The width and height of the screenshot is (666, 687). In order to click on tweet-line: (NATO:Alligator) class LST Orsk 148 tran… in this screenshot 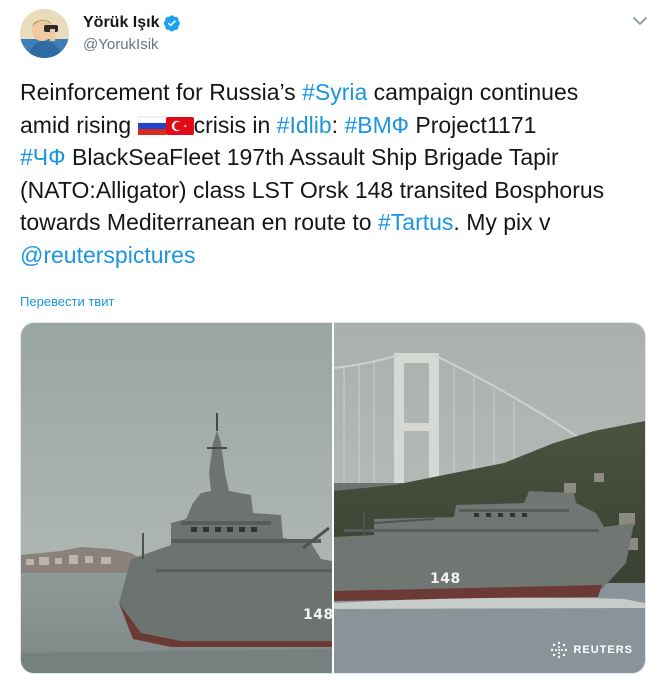, I will do `click(335, 190)`.